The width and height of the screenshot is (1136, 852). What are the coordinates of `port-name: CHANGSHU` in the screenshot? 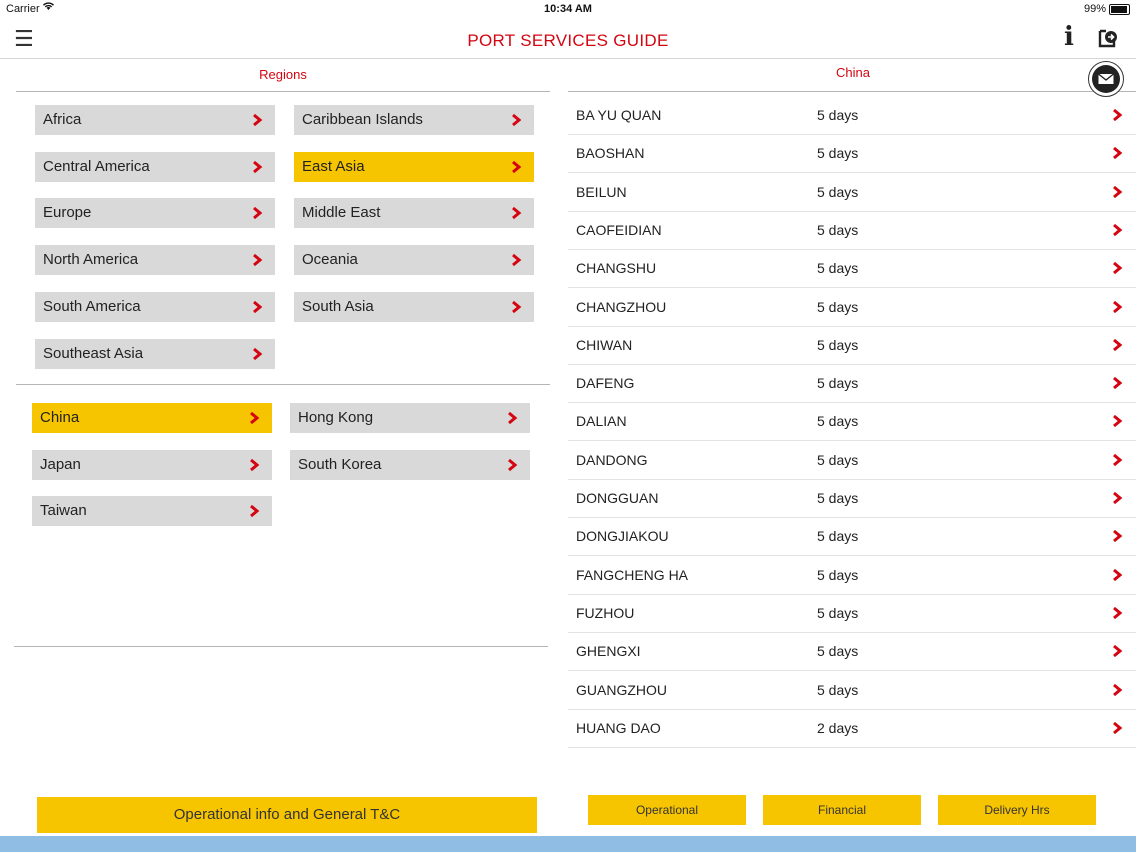 It's located at (616, 268).